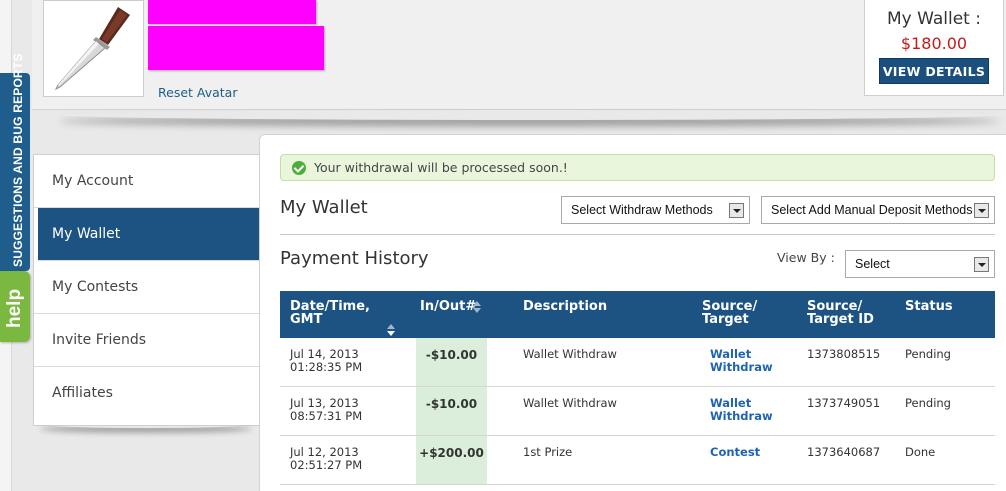  What do you see at coordinates (392, 330) in the screenshot?
I see `sort-desc-icon` at bounding box center [392, 330].